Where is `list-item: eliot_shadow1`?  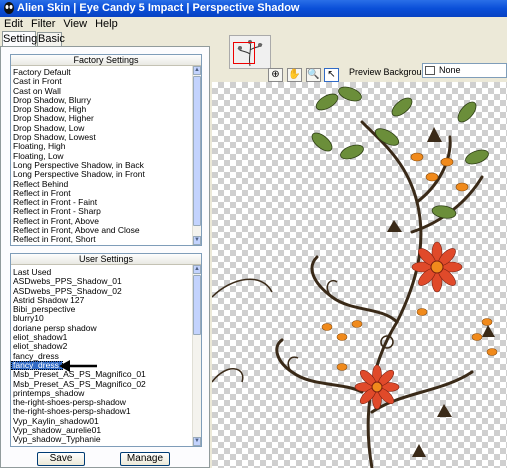
list-item: eliot_shadow1 is located at coordinates (101, 337).